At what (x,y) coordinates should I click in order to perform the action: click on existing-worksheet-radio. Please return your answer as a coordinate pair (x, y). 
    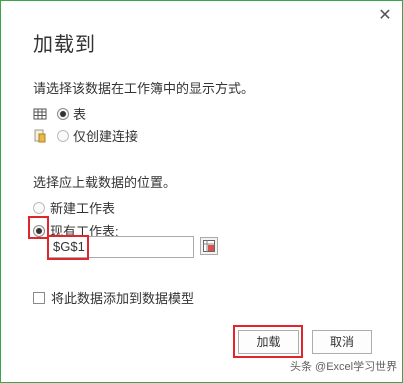
    Looking at the image, I should click on (39, 230).